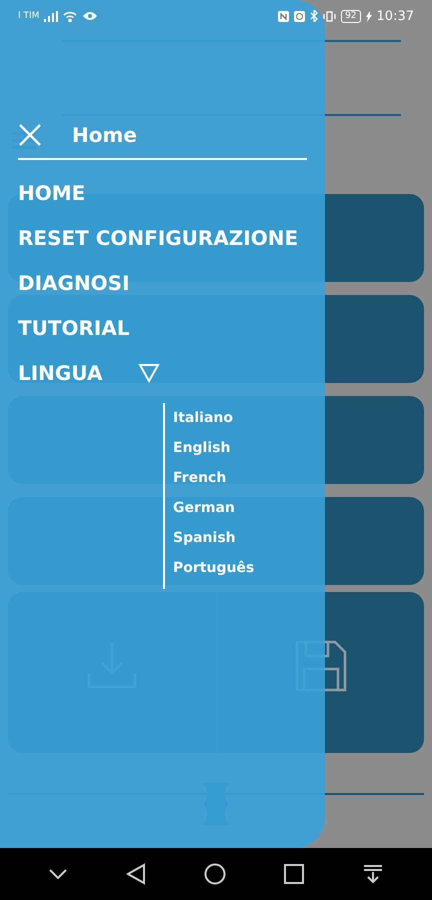  Describe the element at coordinates (52, 193) in the screenshot. I see `menu-item: HOME` at that location.